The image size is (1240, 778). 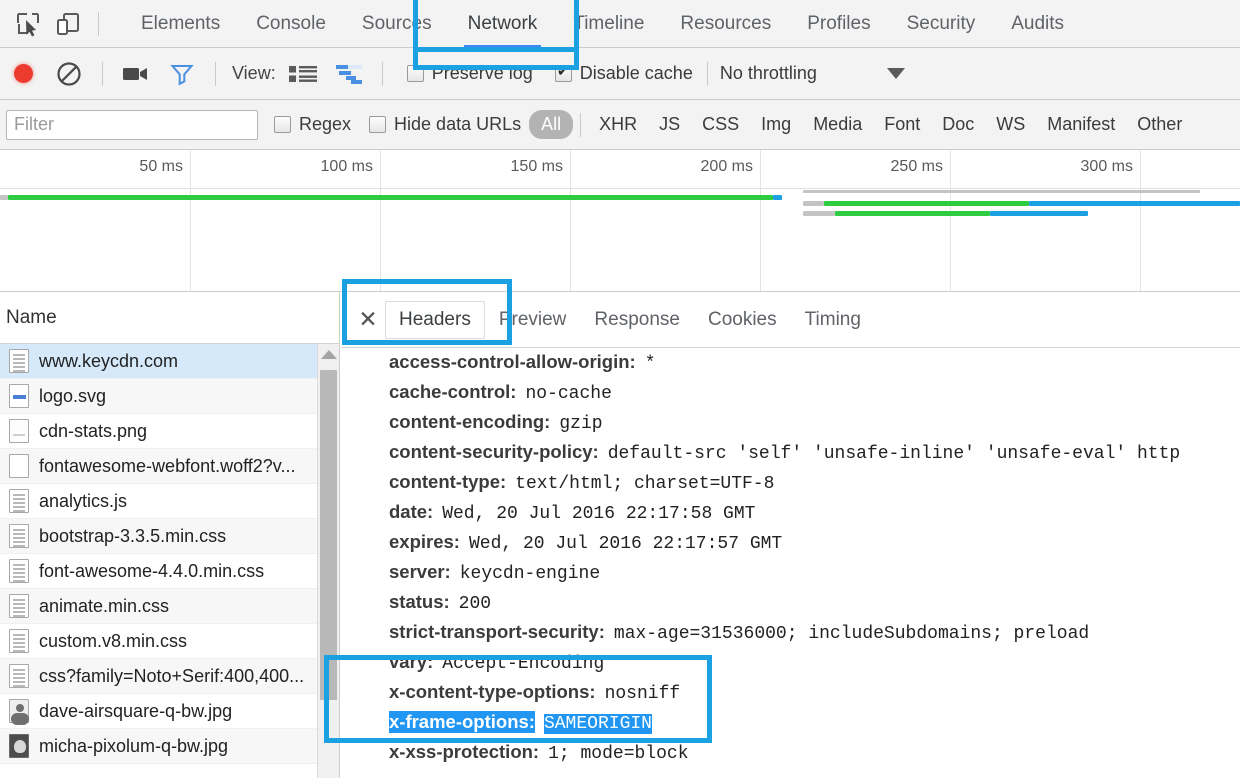 What do you see at coordinates (492, 691) in the screenshot?
I see `header-name: x-content-type-options:` at bounding box center [492, 691].